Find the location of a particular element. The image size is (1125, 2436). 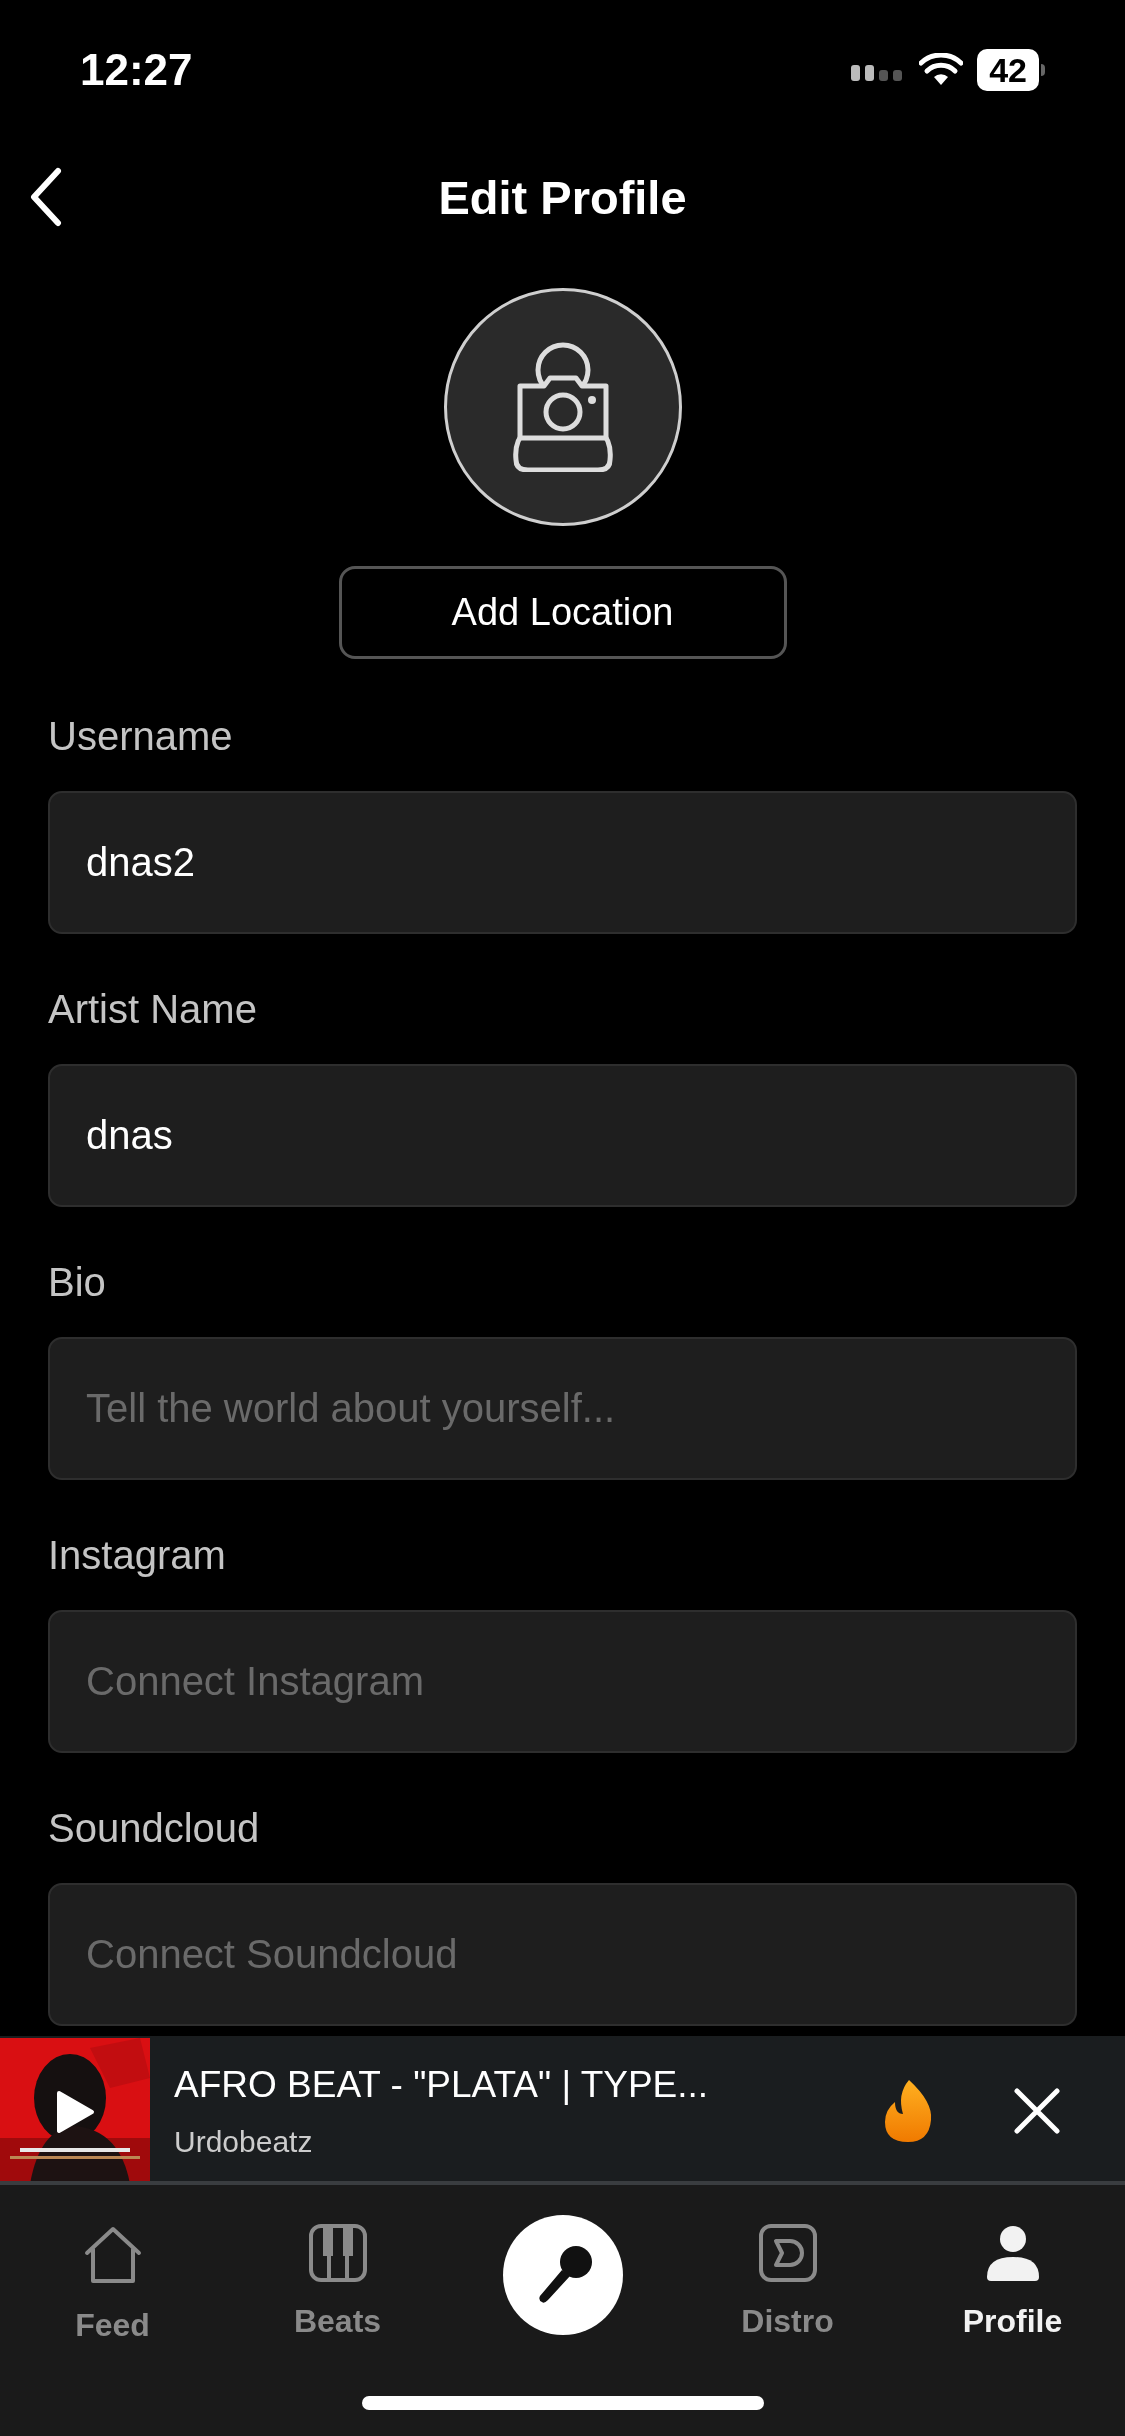

field-label: Artist Name is located at coordinates (153, 1009).